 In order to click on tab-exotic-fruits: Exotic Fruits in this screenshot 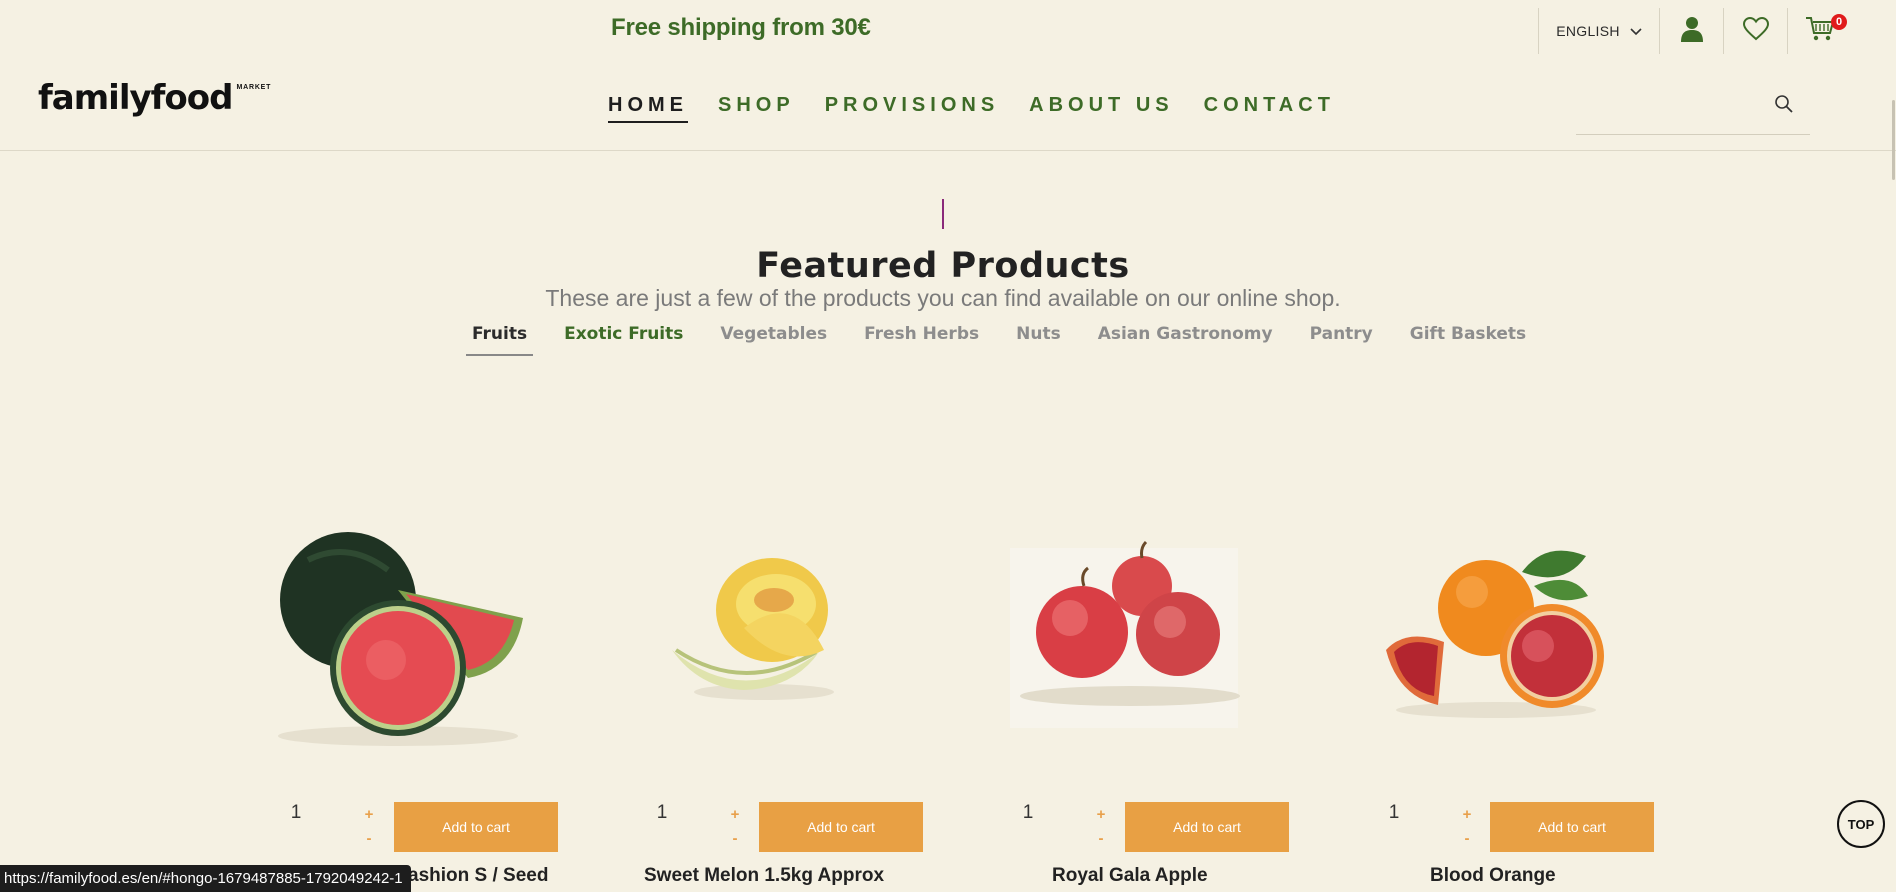, I will do `click(623, 340)`.